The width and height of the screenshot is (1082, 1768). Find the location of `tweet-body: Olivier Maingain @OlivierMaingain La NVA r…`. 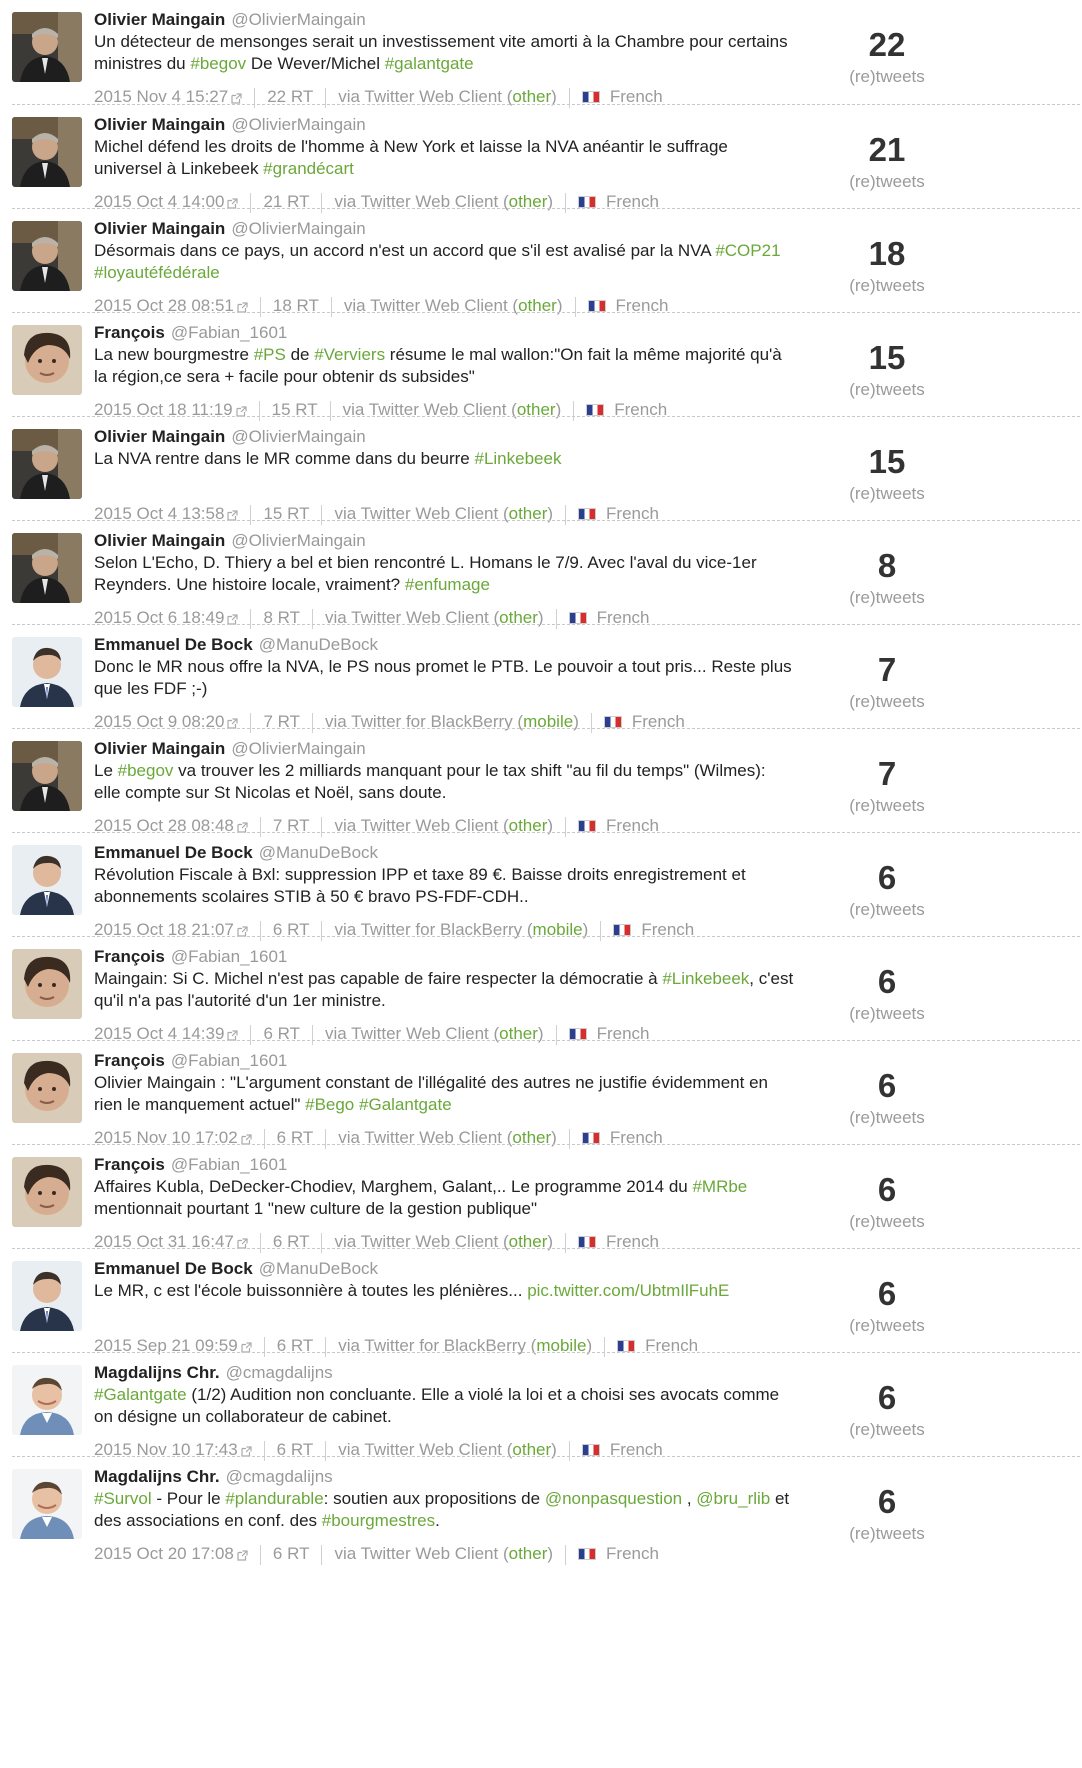

tweet-body: Olivier Maingain @OlivierMaingain La NVA r… is located at coordinates (444, 476).